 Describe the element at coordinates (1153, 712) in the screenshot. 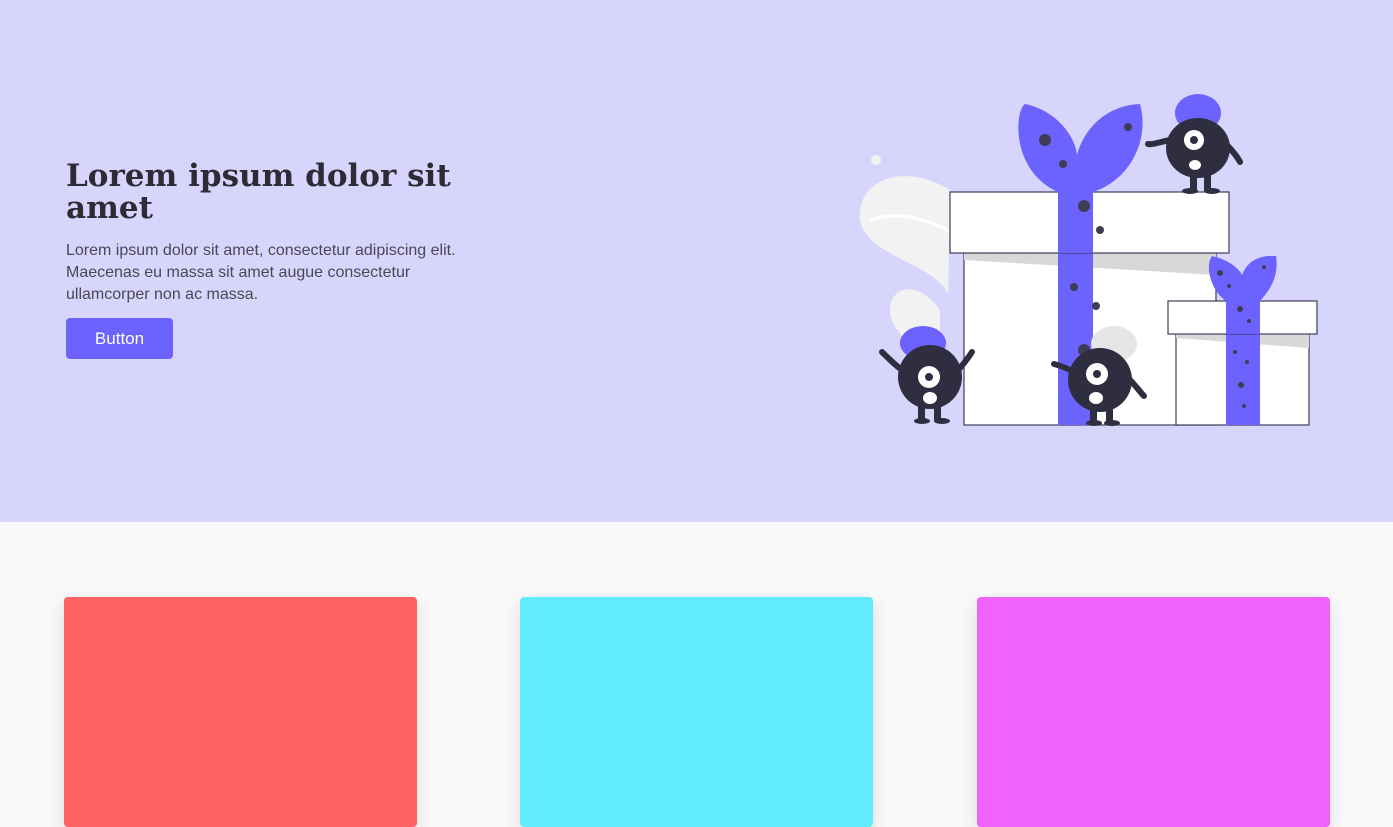

I see `card-magenta` at that location.